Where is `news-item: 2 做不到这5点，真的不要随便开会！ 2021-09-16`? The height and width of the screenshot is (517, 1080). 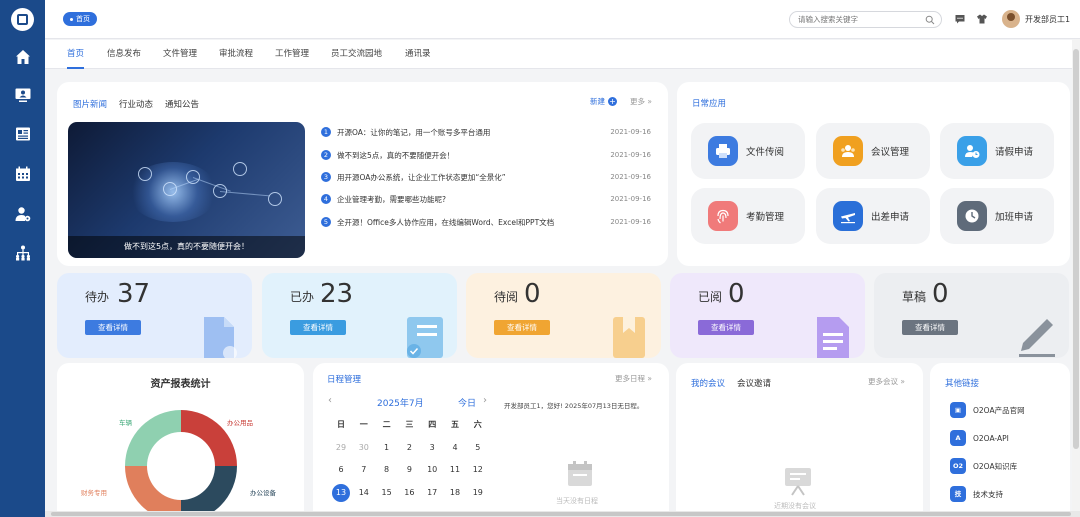 news-item: 2 做不到这5点，真的不要随便开会！ 2021-09-16 is located at coordinates (486, 155).